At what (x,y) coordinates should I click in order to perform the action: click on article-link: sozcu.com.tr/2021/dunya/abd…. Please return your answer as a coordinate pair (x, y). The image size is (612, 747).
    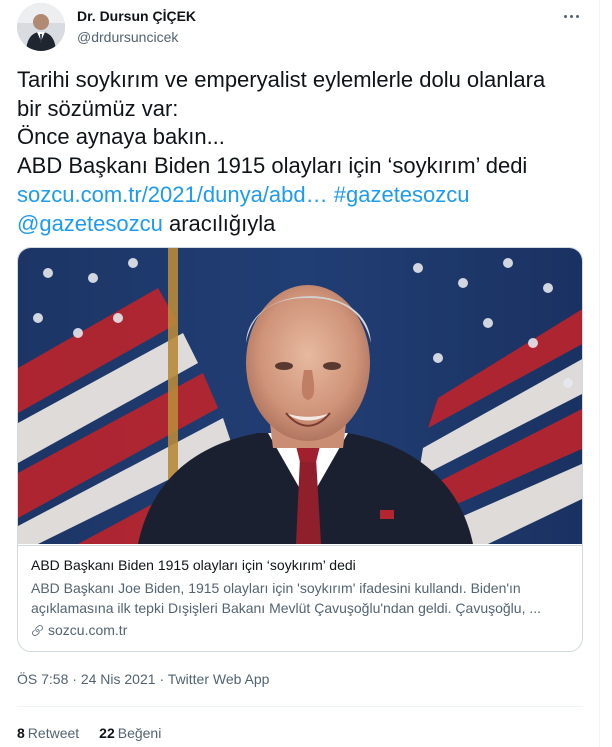
    Looking at the image, I should click on (172, 194).